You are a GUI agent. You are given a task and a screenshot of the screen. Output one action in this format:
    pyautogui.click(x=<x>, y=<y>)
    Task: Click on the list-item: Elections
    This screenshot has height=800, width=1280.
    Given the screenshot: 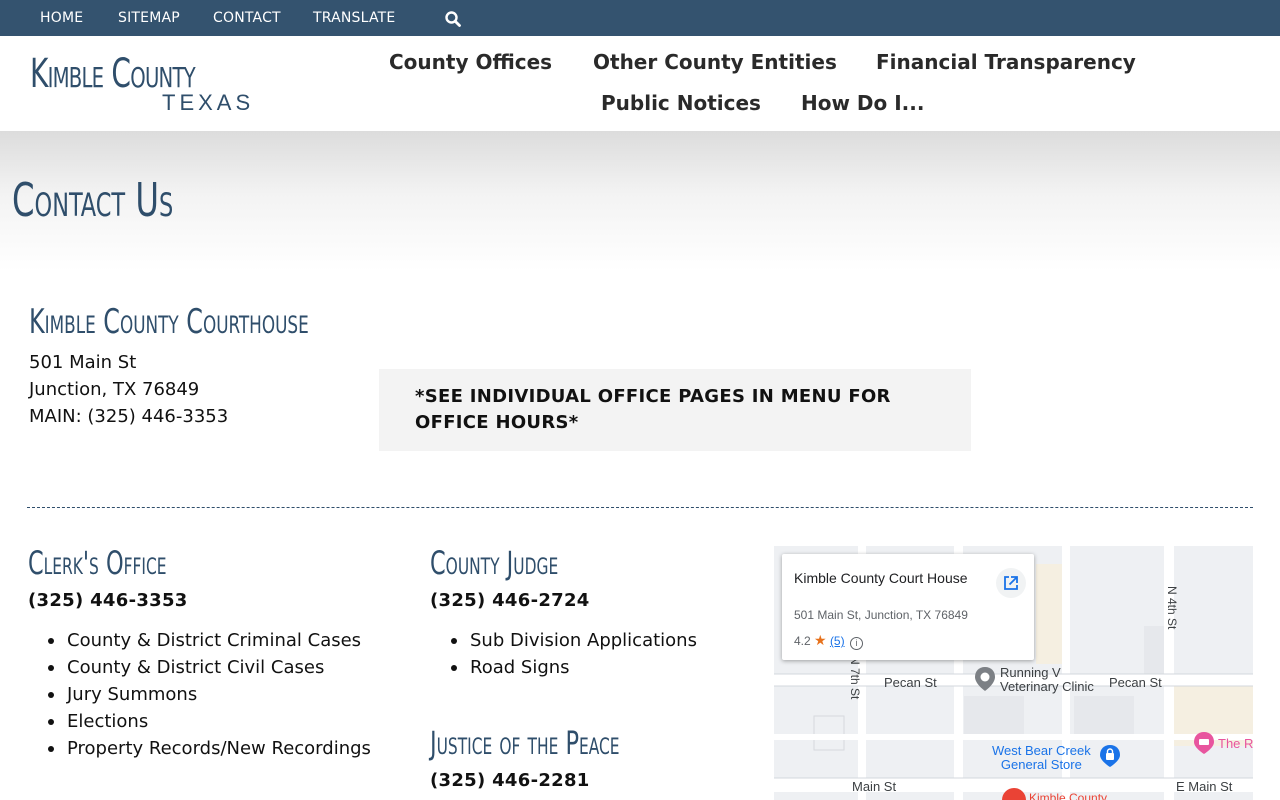 What is the action you would take?
    pyautogui.click(x=199, y=721)
    